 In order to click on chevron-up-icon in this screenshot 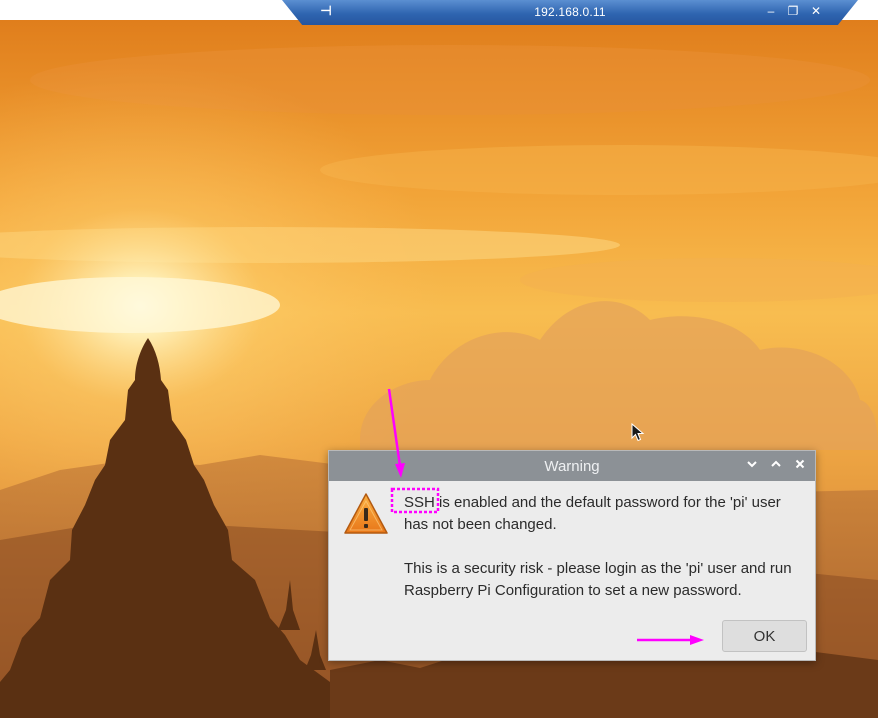, I will do `click(776, 466)`.